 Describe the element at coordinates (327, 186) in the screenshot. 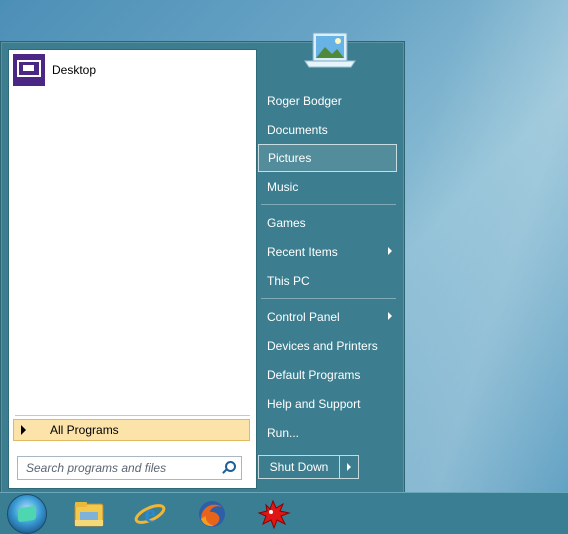

I see `right-item-music: Music` at that location.